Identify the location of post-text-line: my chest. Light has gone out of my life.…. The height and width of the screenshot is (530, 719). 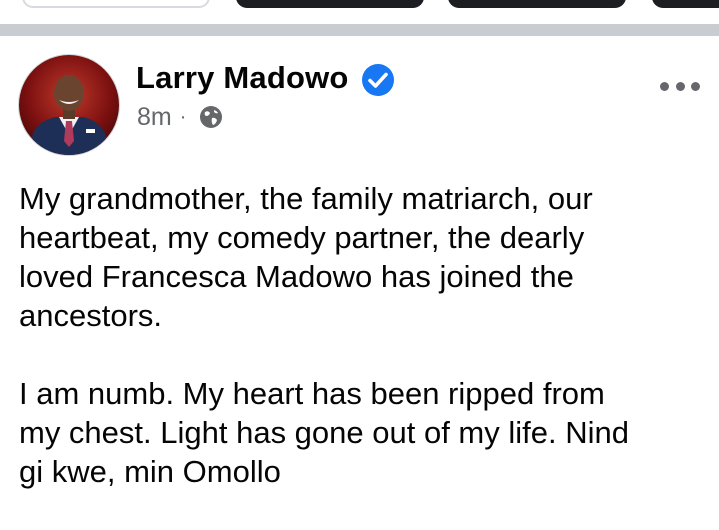
(324, 432).